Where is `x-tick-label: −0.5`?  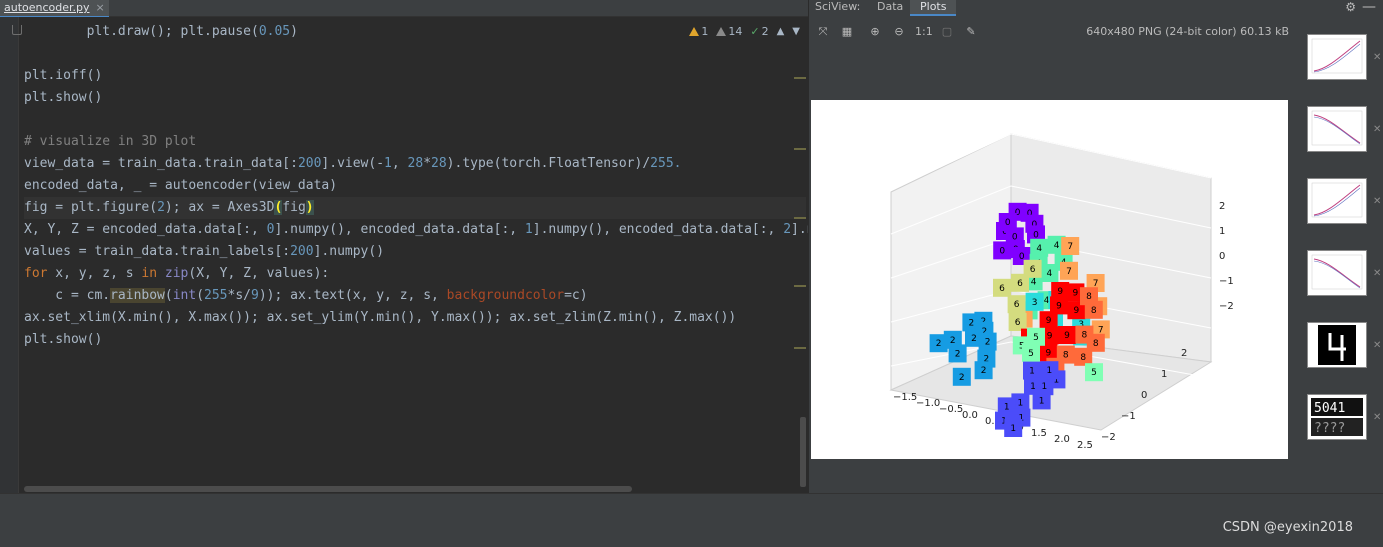
x-tick-label: −0.5 is located at coordinates (951, 409).